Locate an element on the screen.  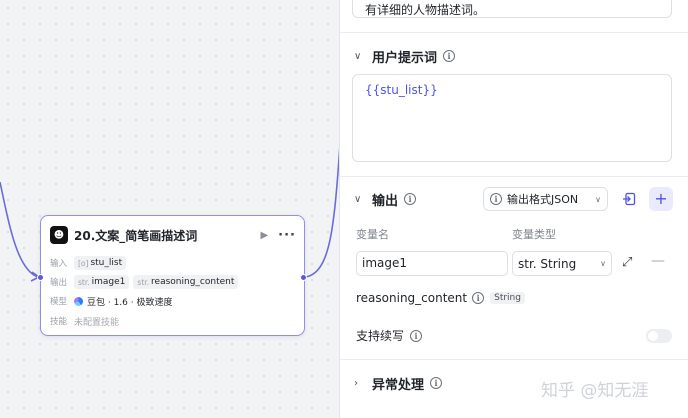
node-skill-row: 技能 未配置技能 is located at coordinates (84, 321).